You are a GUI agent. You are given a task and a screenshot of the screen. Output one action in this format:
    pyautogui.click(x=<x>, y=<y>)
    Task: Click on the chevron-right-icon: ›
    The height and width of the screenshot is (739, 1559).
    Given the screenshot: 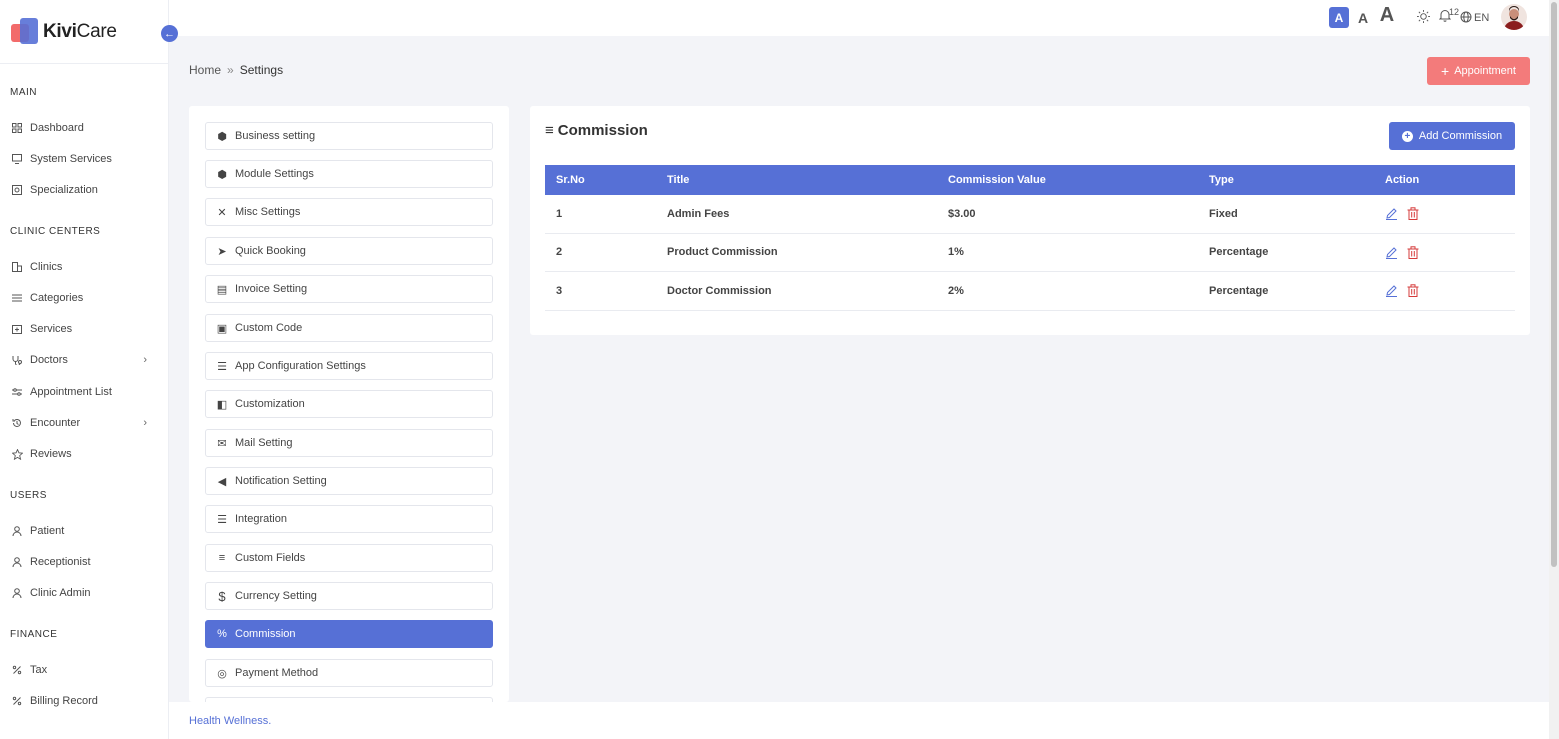 What is the action you would take?
    pyautogui.click(x=145, y=360)
    